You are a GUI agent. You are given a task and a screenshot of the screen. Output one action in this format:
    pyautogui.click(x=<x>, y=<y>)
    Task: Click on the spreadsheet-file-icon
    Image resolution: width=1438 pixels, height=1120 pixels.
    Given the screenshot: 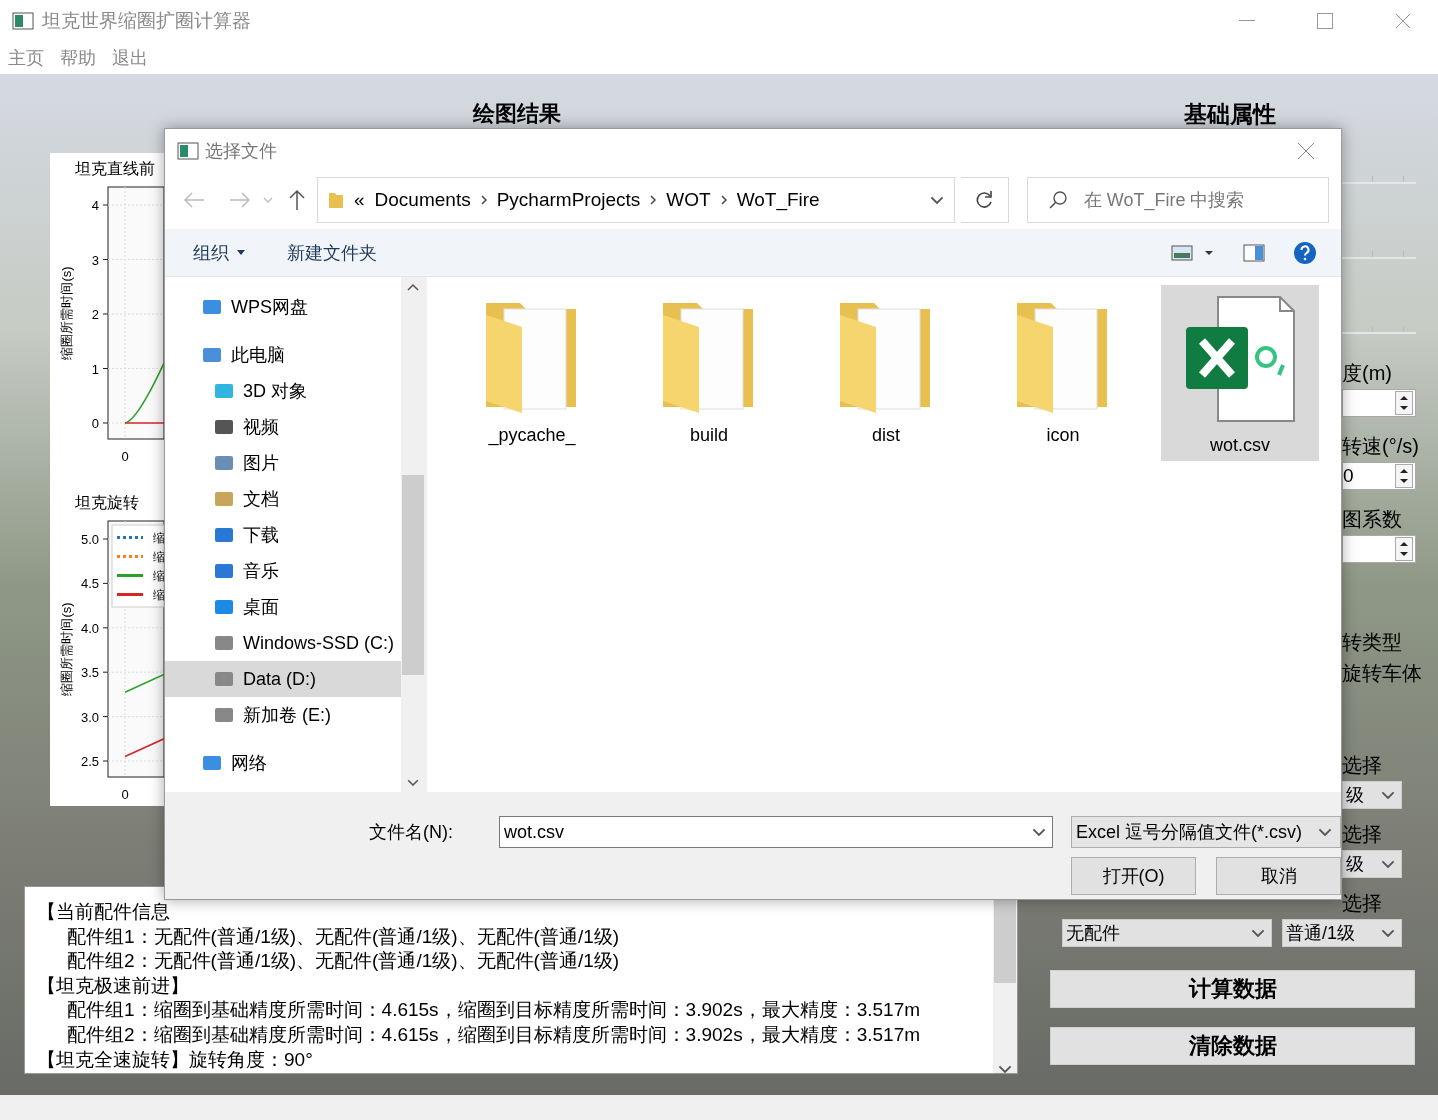 What is the action you would take?
    pyautogui.click(x=1240, y=360)
    